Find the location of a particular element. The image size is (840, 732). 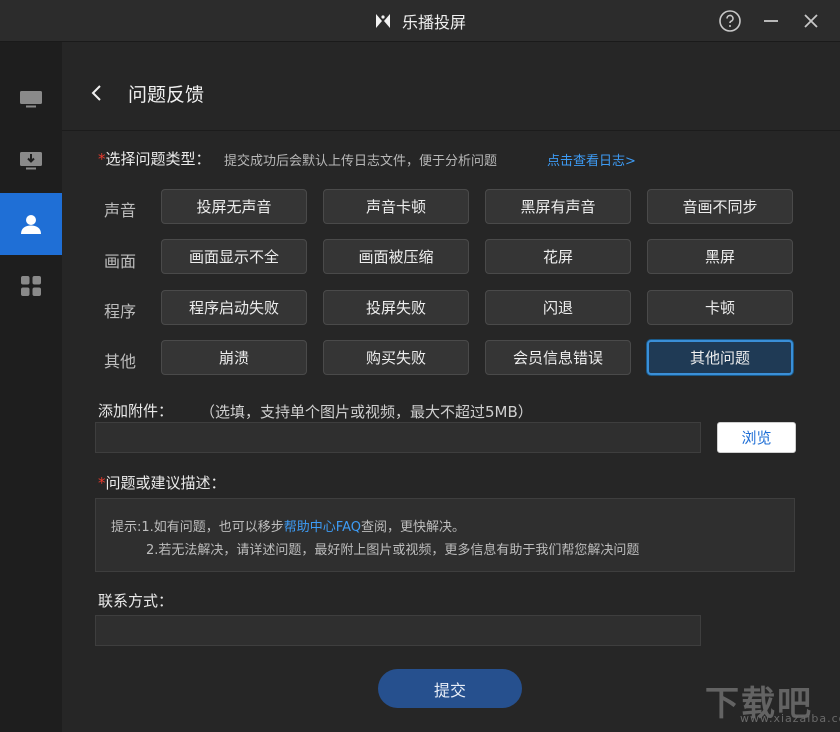

close-icon is located at coordinates (811, 21).